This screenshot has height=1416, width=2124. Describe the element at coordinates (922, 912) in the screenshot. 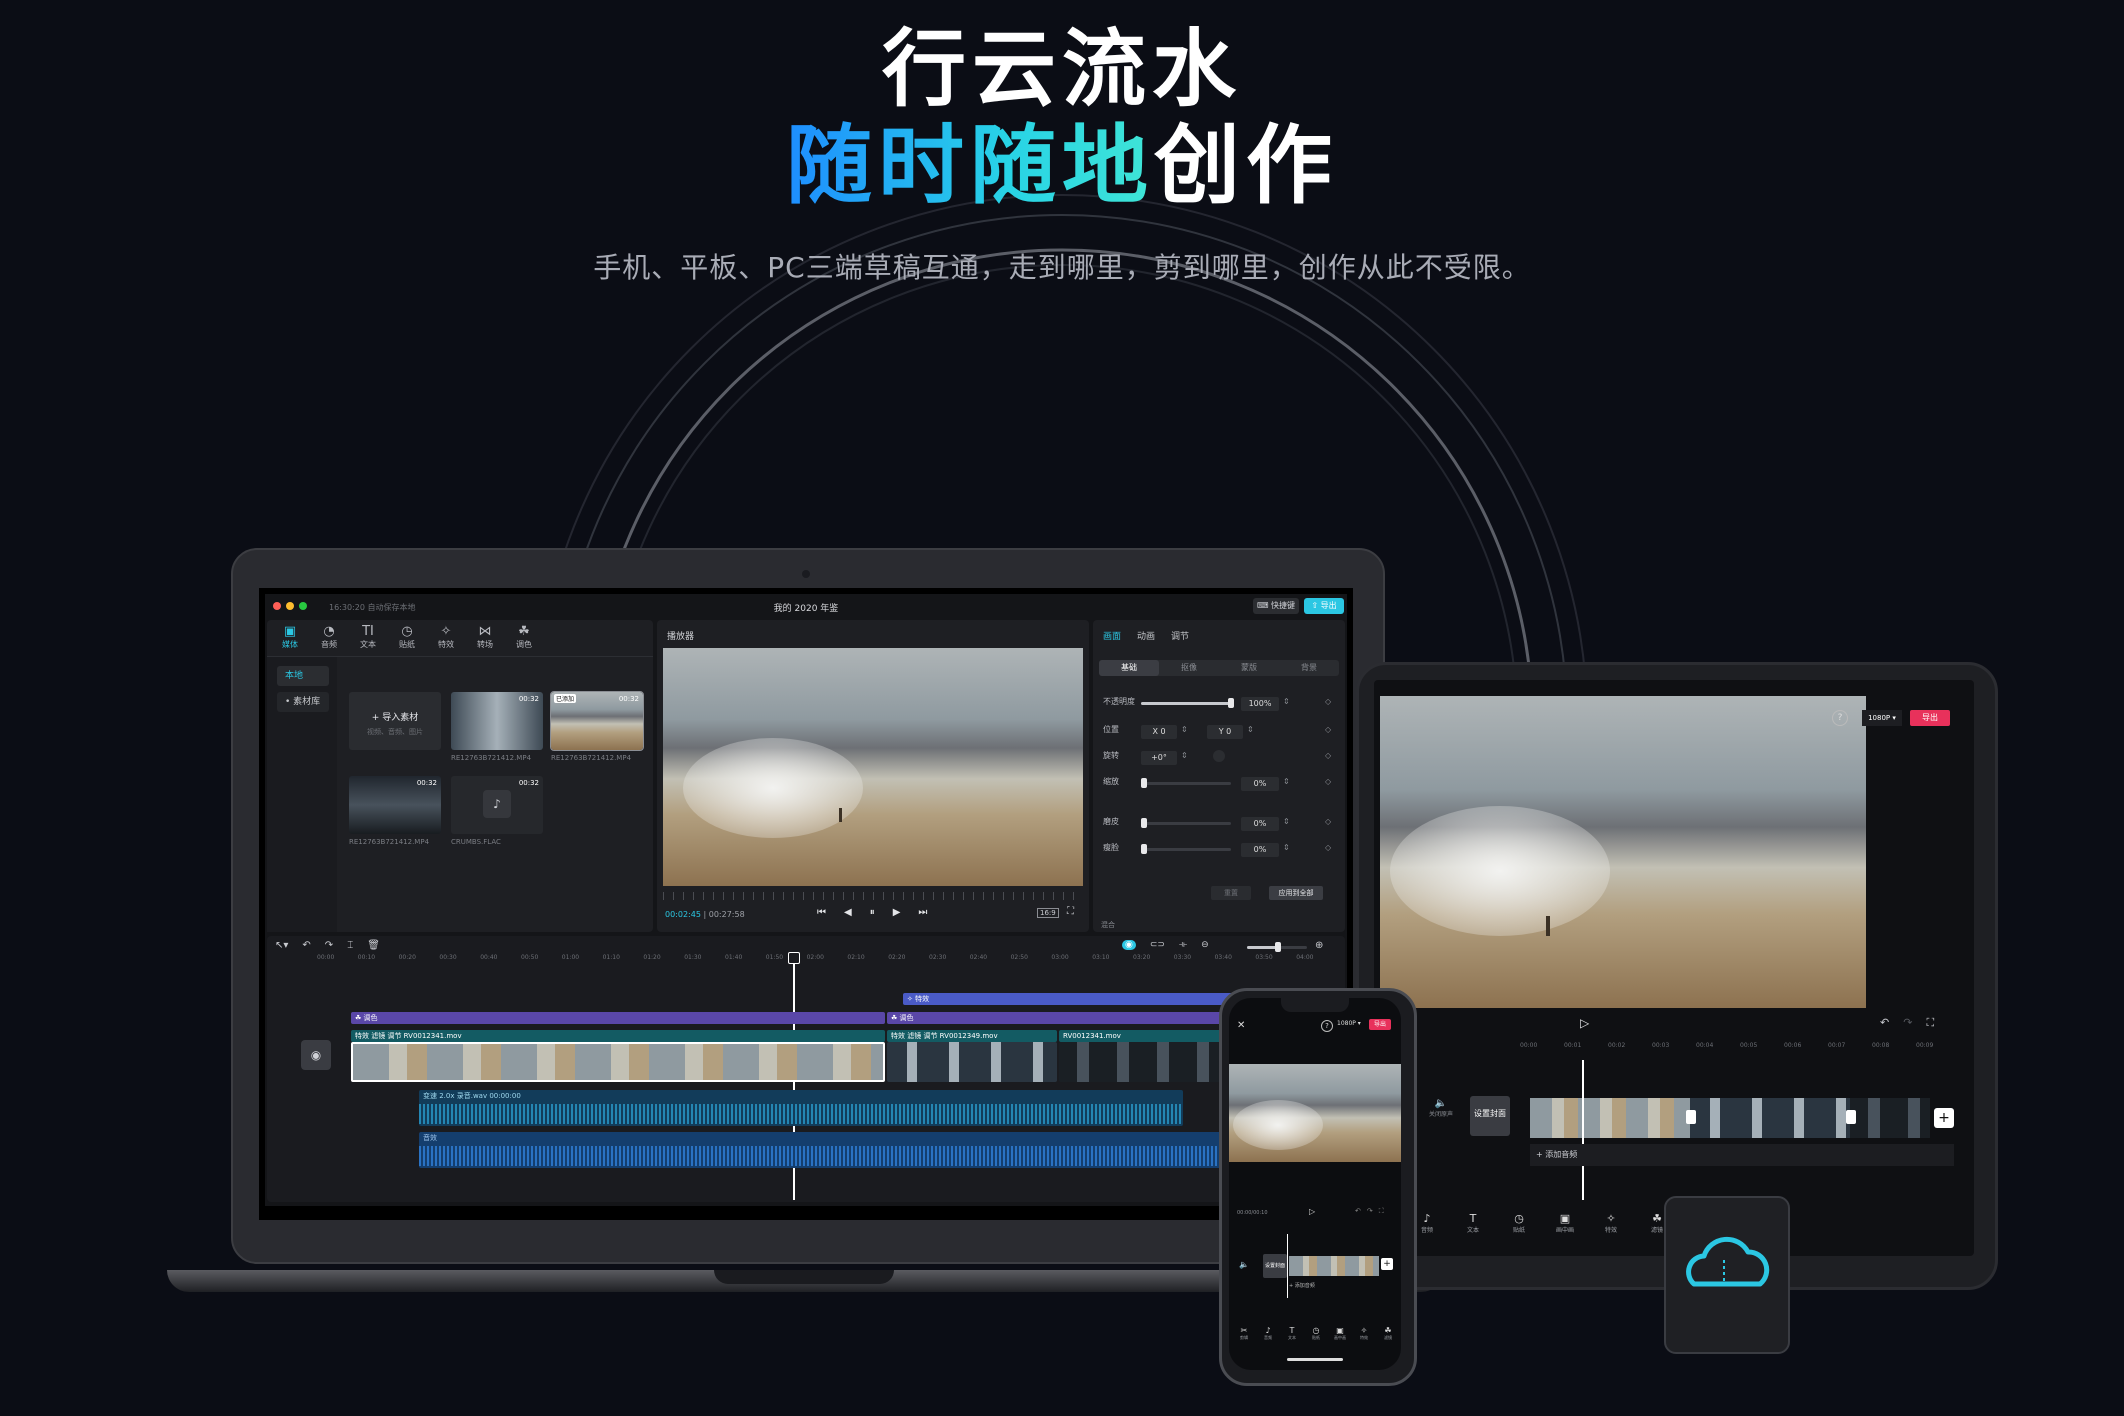

I see `skip-end-icon: ⏭` at that location.